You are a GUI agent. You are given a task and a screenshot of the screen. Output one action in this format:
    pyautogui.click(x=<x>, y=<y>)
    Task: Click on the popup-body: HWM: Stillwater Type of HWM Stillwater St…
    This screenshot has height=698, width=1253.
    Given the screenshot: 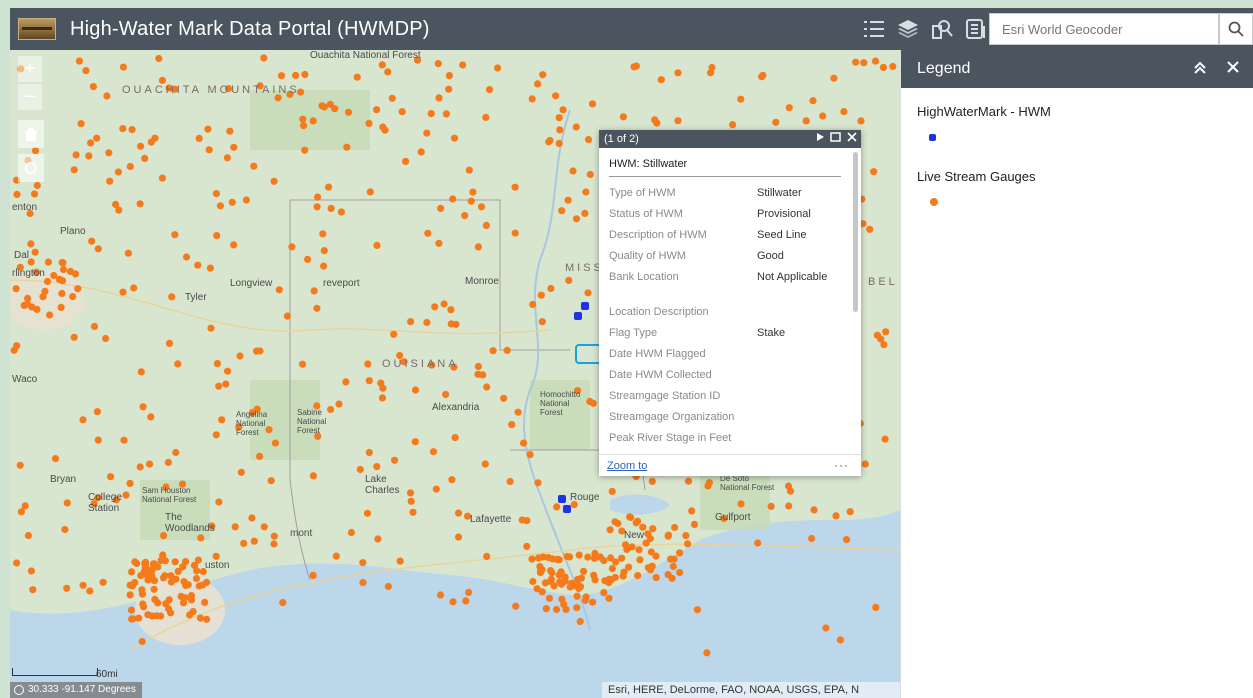 What is the action you would take?
    pyautogui.click(x=725, y=301)
    